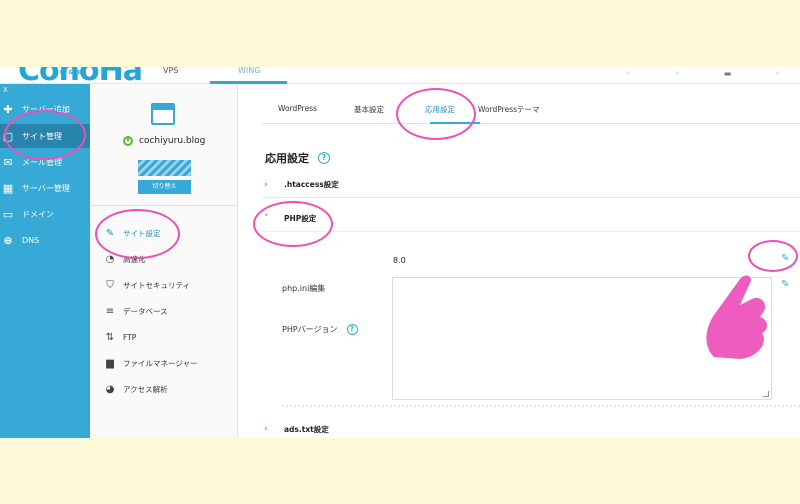 Image resolution: width=800 pixels, height=504 pixels. What do you see at coordinates (8, 136) in the screenshot?
I see `monitor-icon: ▢` at bounding box center [8, 136].